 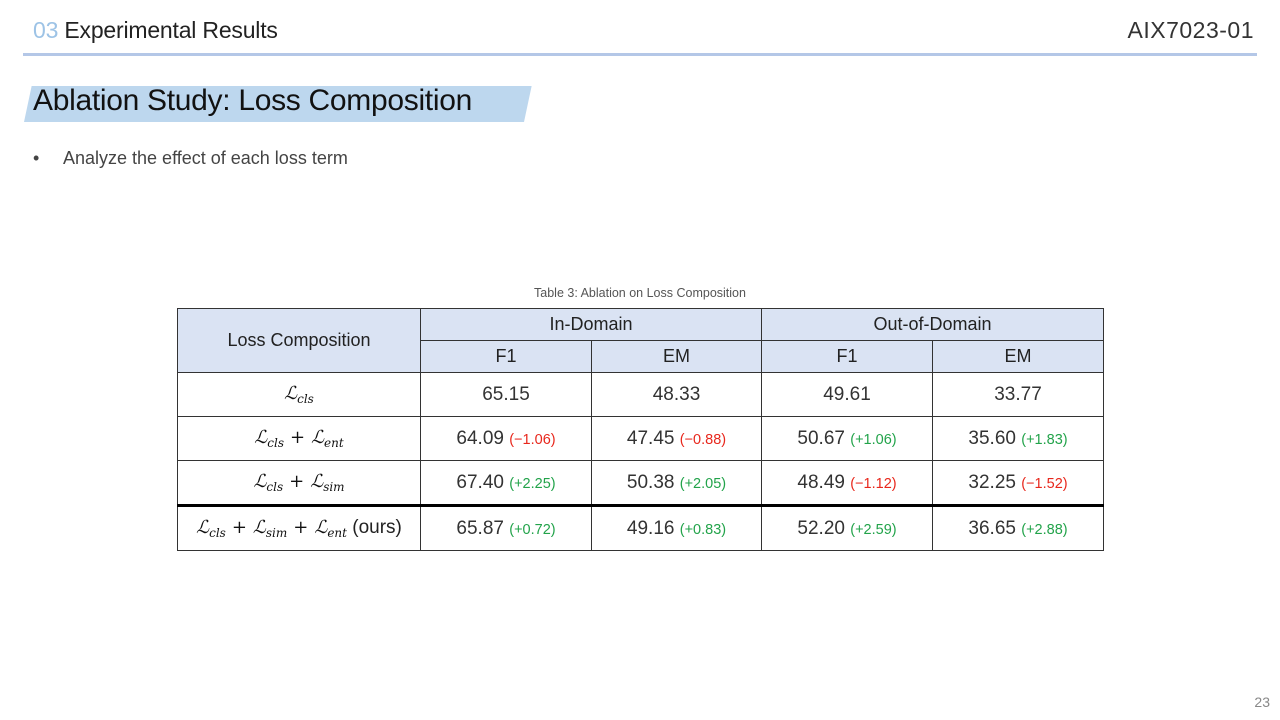 I want to click on score-cell: 65.15, so click(x=506, y=394).